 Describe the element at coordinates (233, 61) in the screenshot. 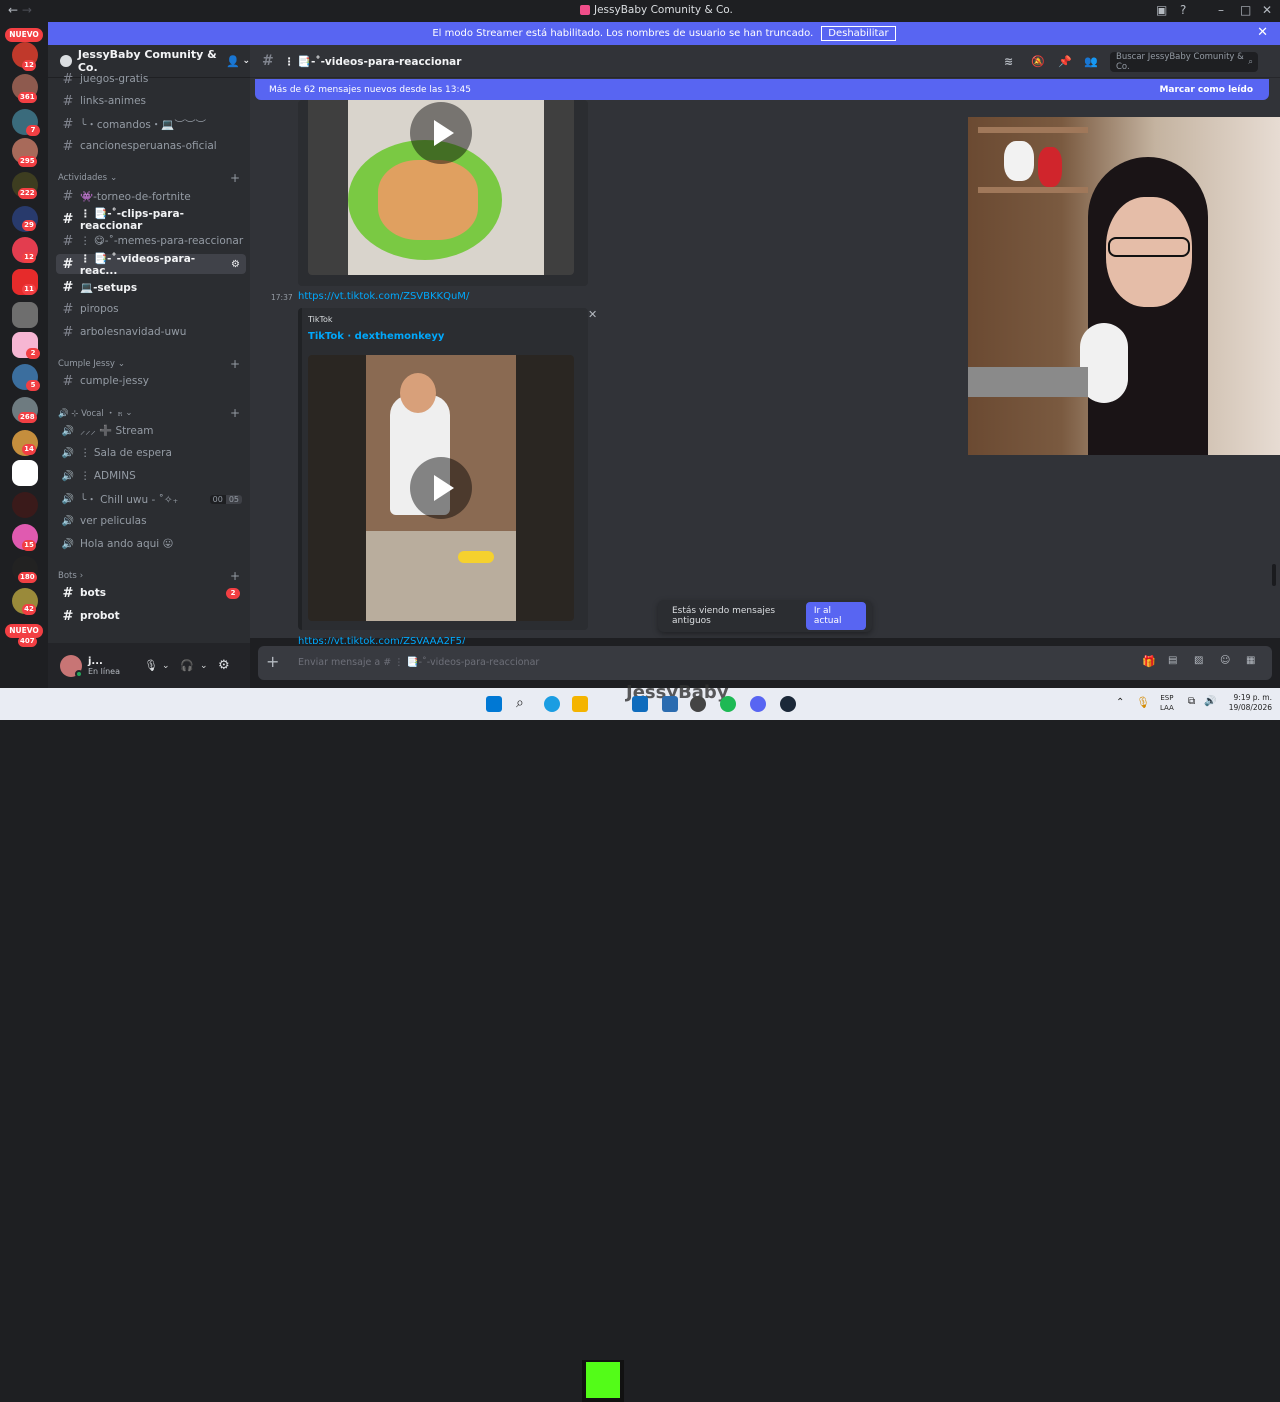

I see `add-member-icon: 👤` at that location.